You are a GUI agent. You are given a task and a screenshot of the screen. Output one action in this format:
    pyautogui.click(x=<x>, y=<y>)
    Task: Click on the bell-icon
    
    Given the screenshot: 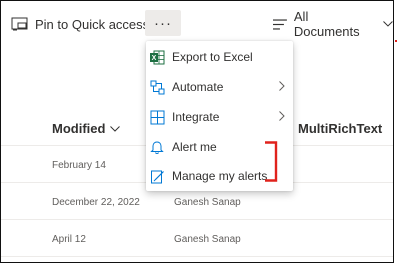 What is the action you would take?
    pyautogui.click(x=157, y=147)
    